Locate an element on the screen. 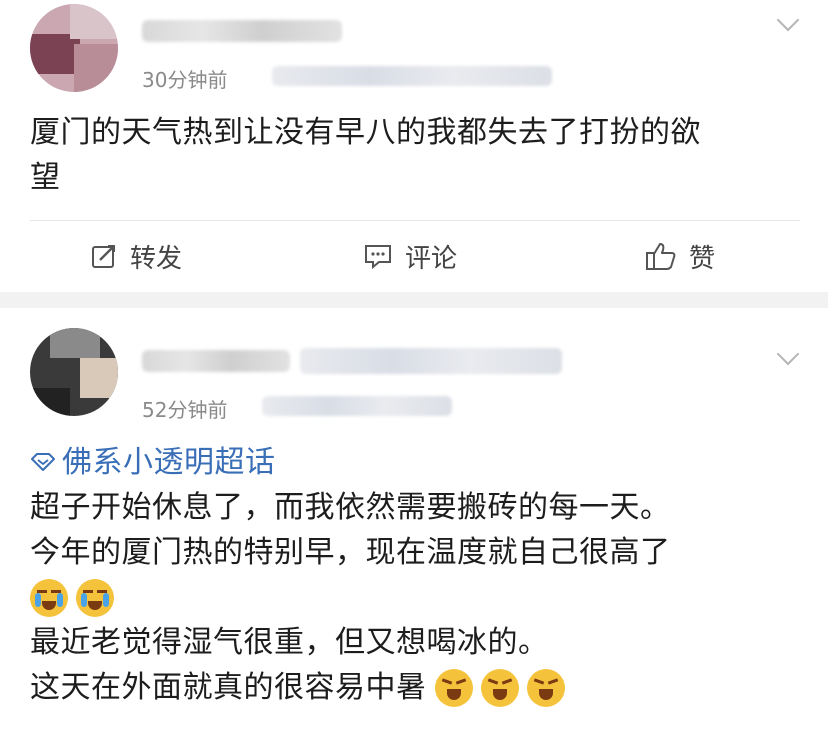 The height and width of the screenshot is (739, 828). edit-share-icon is located at coordinates (104, 256).